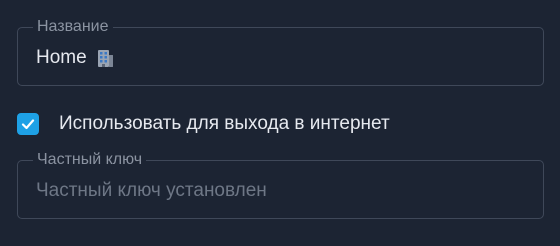 Image resolution: width=560 pixels, height=246 pixels. I want to click on use-for-internet-exit-row: Использовать для выхода в интернет, so click(203, 124).